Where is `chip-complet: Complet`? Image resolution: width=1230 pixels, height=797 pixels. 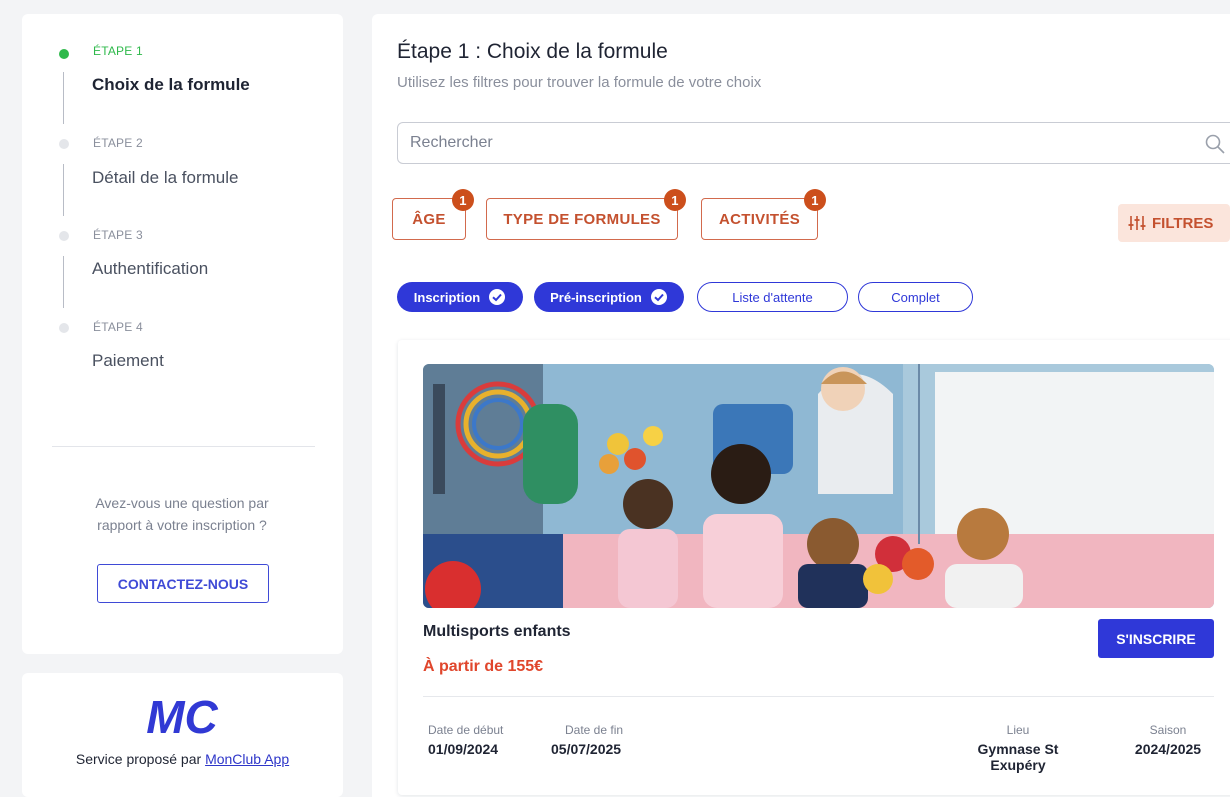
chip-complet: Complet is located at coordinates (915, 297).